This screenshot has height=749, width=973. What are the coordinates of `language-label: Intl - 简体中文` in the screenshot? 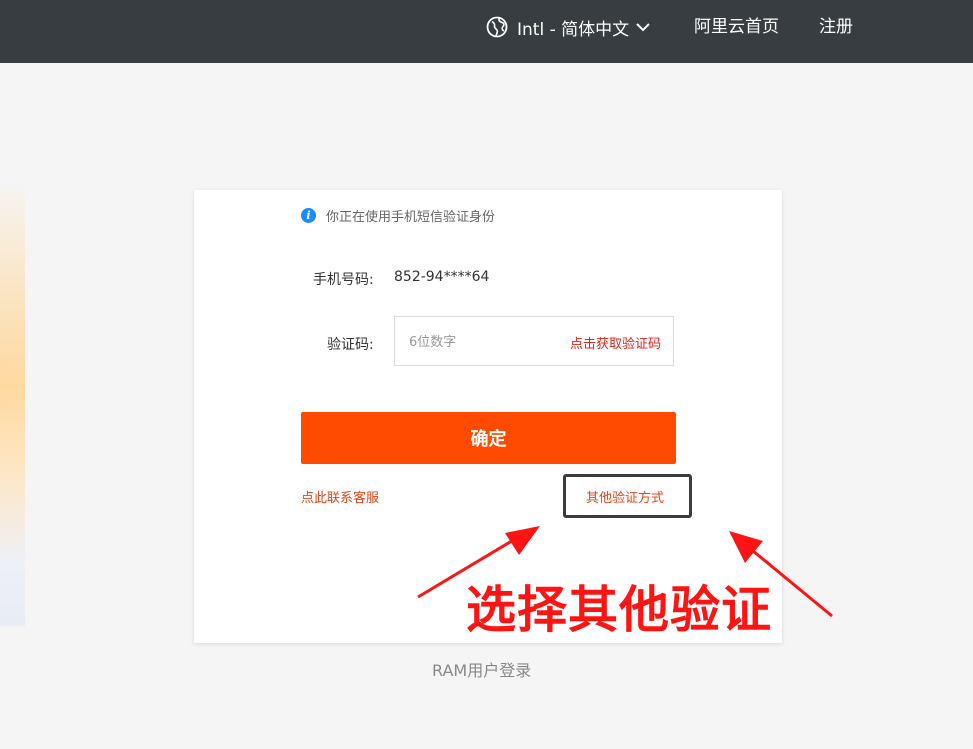 It's located at (573, 29).